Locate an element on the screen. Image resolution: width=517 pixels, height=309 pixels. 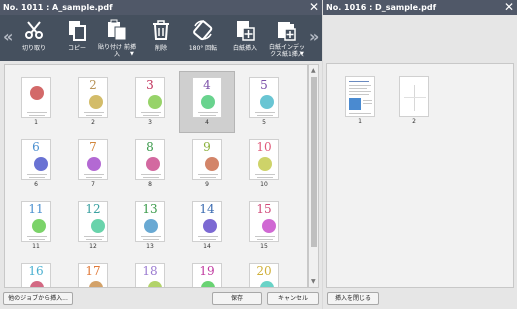
page-number-graphic: 5 is located at coordinates (264, 85).